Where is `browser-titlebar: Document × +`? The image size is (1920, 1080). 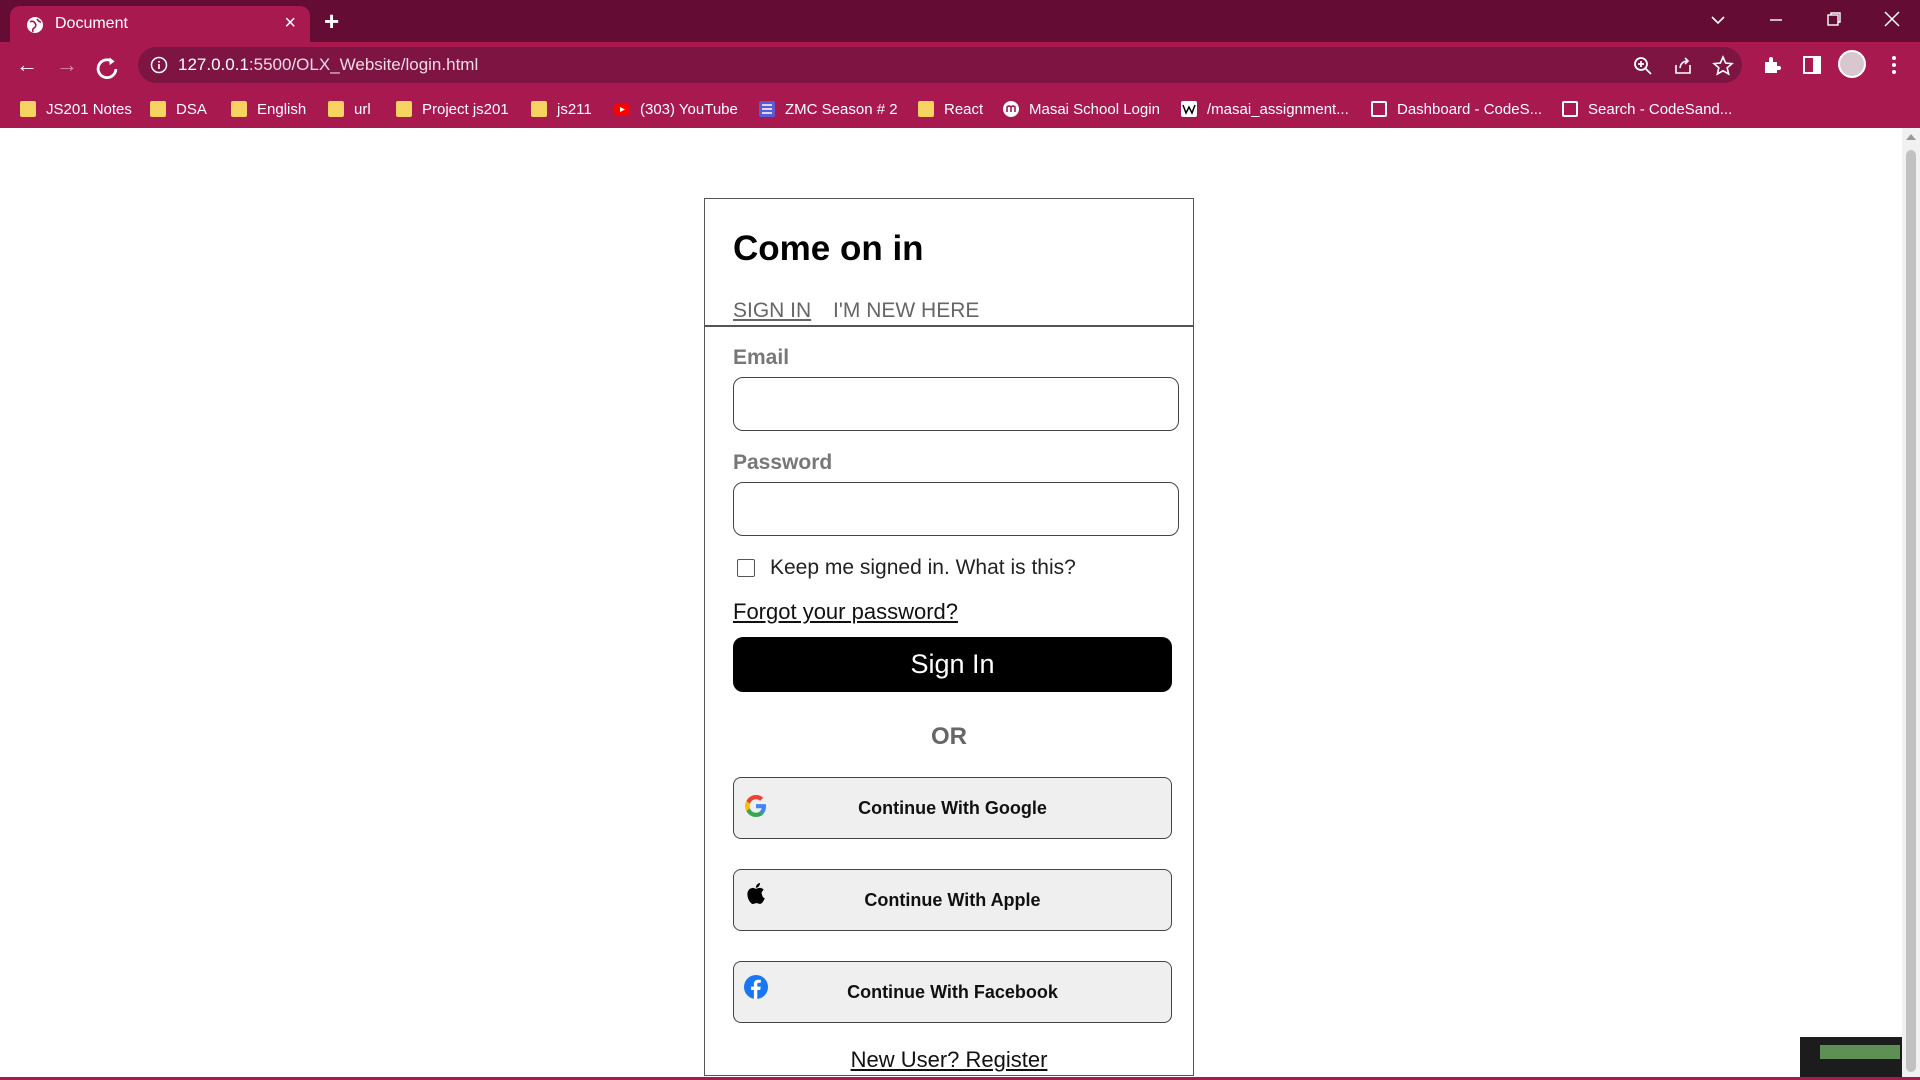
browser-titlebar: Document × + is located at coordinates (960, 21).